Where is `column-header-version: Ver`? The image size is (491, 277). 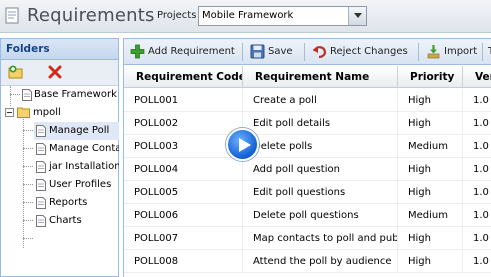 column-header-version: Ver is located at coordinates (477, 77).